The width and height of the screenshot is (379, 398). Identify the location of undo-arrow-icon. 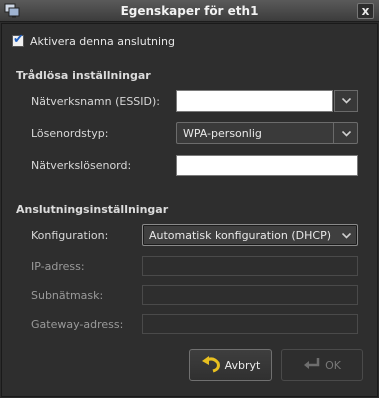
(211, 365).